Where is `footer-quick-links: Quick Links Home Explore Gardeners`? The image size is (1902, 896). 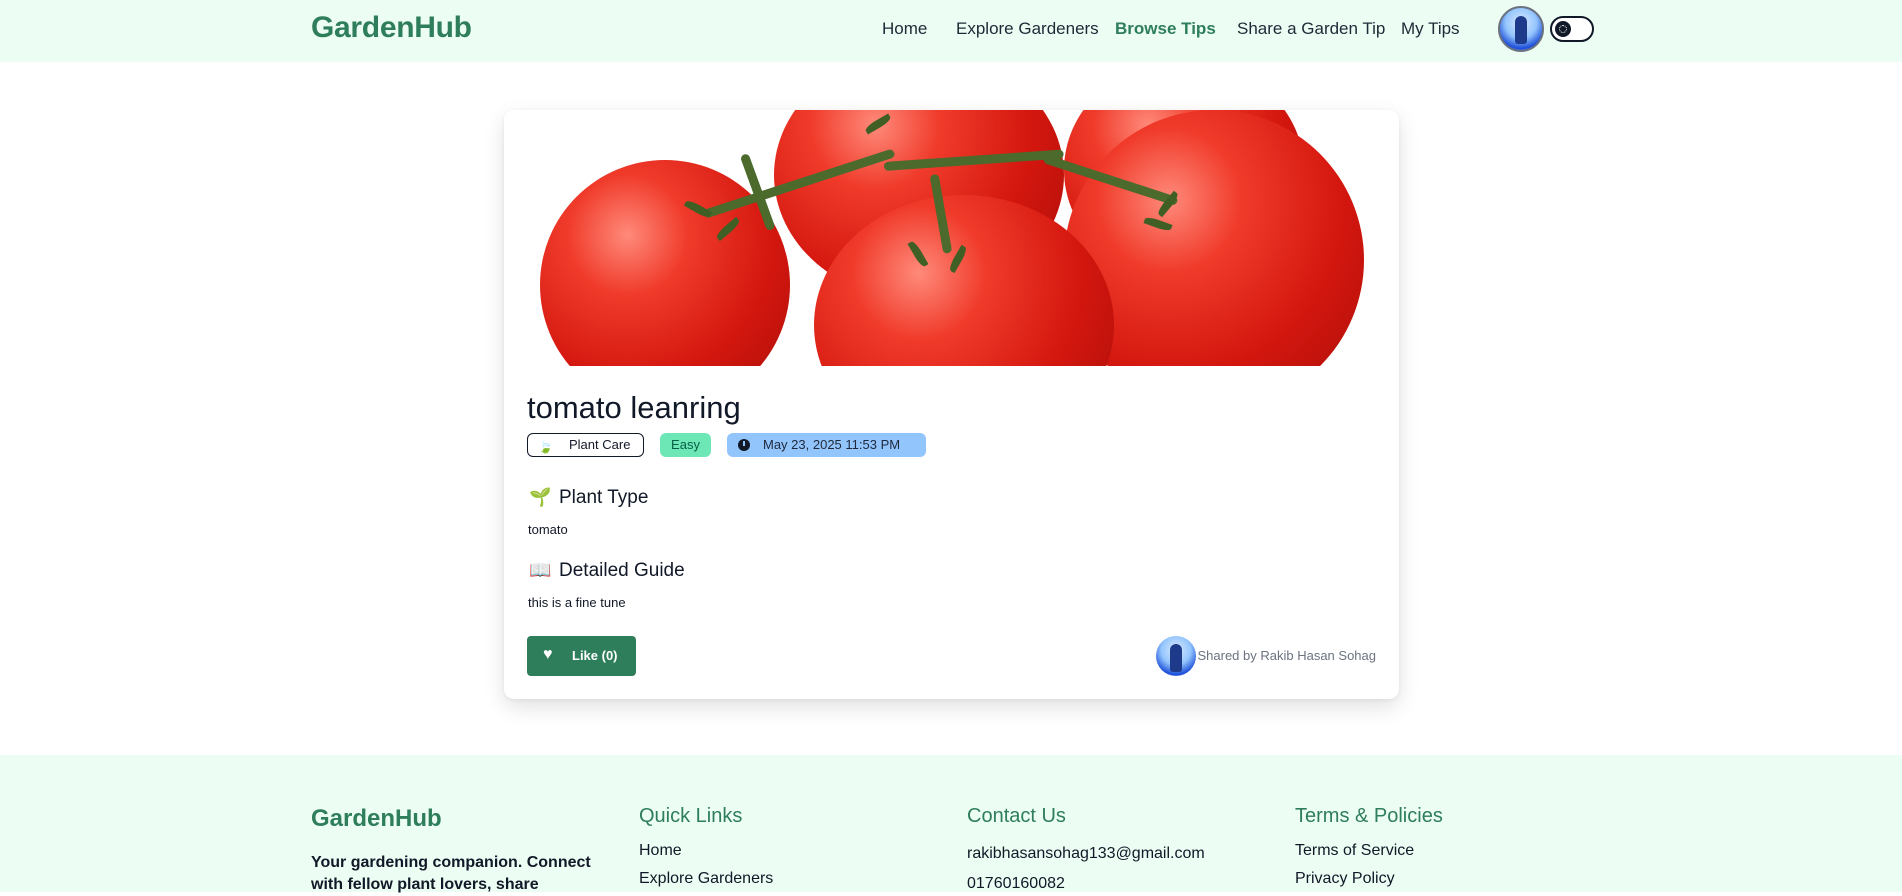
footer-quick-links: Quick Links Home Explore Gardeners is located at coordinates (789, 846).